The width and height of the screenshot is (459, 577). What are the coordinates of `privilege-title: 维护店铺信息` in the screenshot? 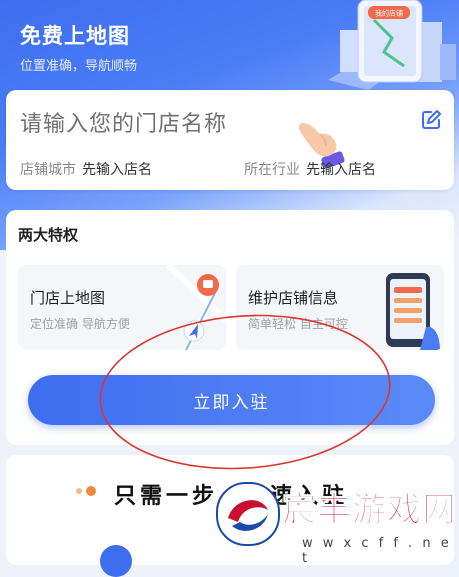 It's located at (293, 298).